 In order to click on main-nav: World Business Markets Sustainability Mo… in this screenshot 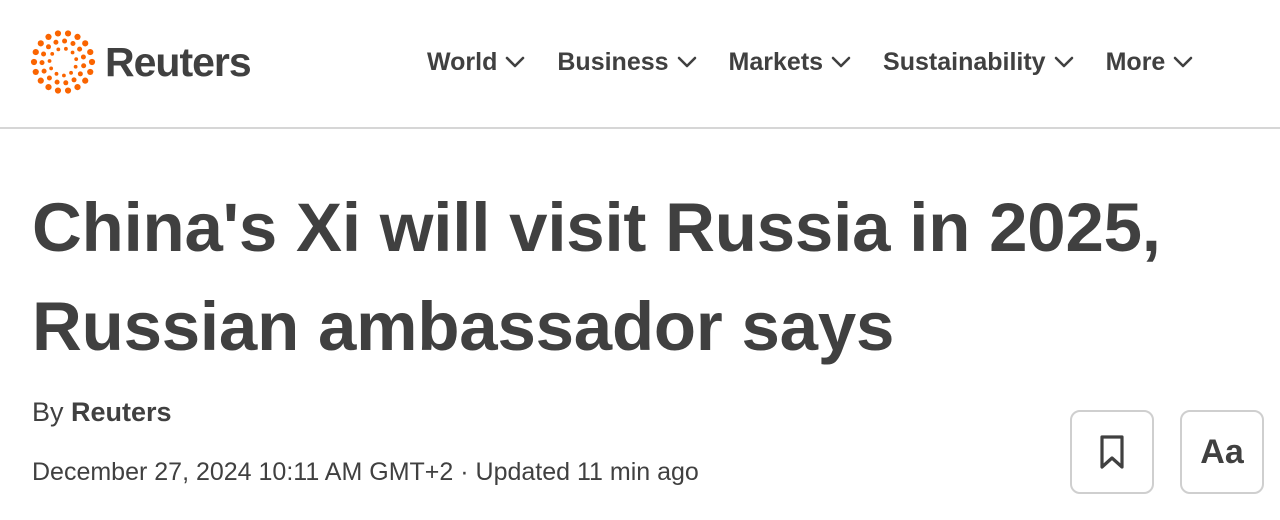, I will do `click(810, 62)`.